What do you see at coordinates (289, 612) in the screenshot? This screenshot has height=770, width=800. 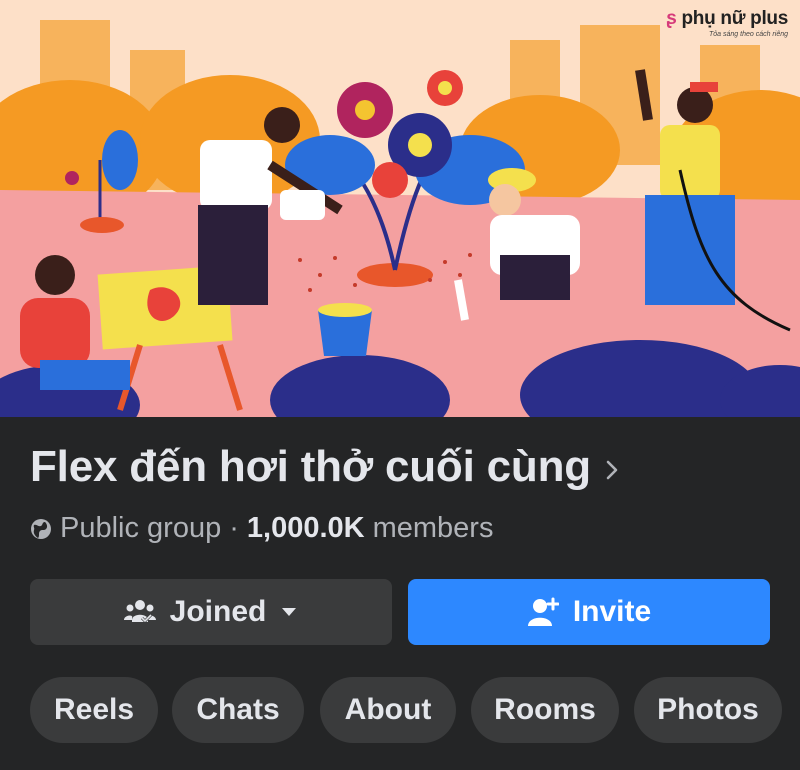 I see `caret-down-icon` at bounding box center [289, 612].